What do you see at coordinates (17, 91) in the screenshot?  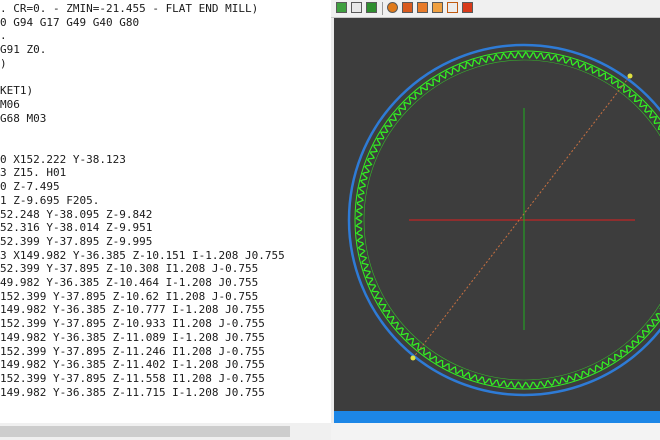 I see `code-line: KET1)` at bounding box center [17, 91].